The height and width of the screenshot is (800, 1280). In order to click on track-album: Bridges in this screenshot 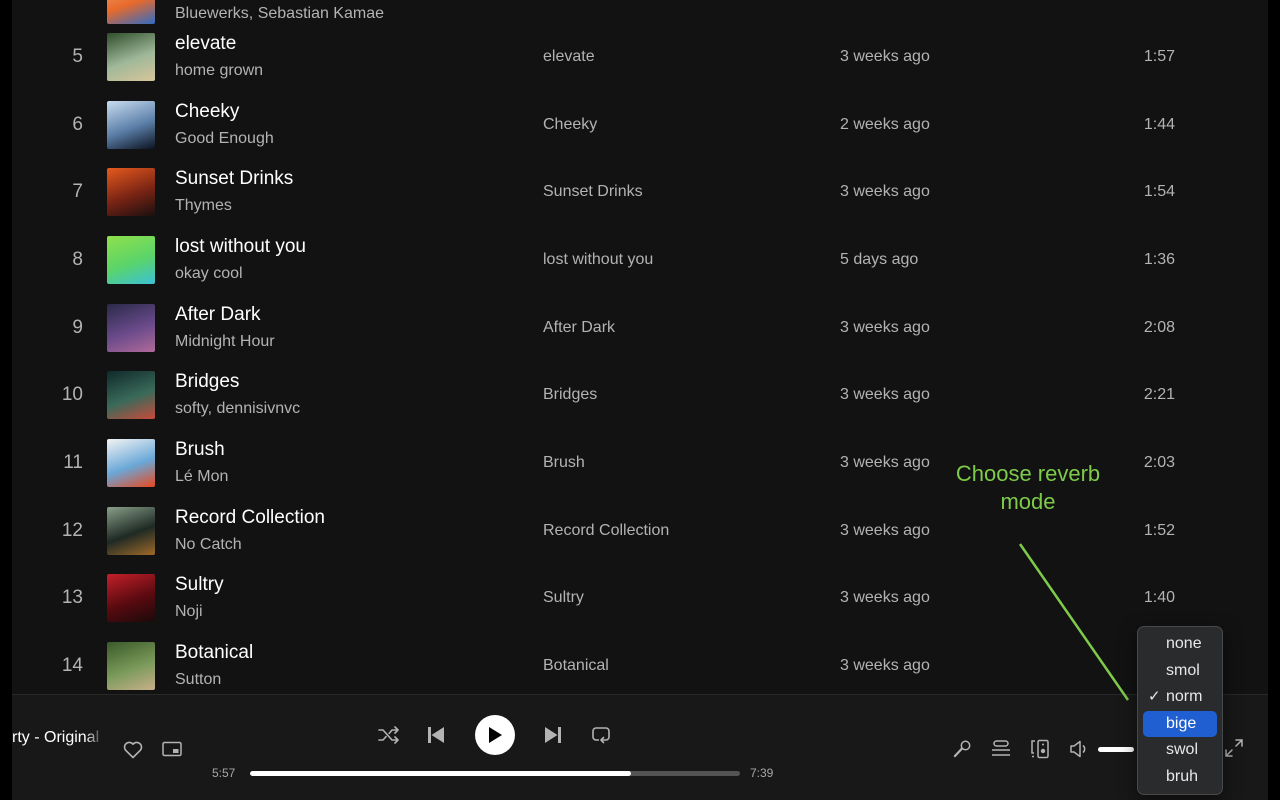, I will do `click(570, 395)`.